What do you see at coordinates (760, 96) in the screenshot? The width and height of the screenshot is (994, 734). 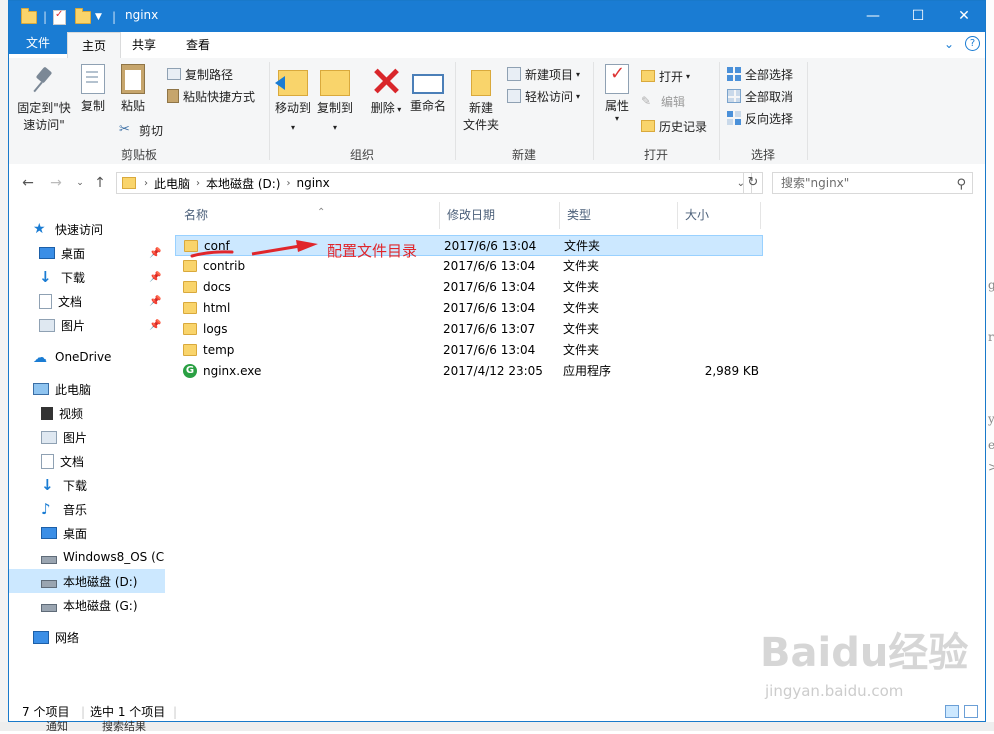 I see `select-none-button: 全部取消` at bounding box center [760, 96].